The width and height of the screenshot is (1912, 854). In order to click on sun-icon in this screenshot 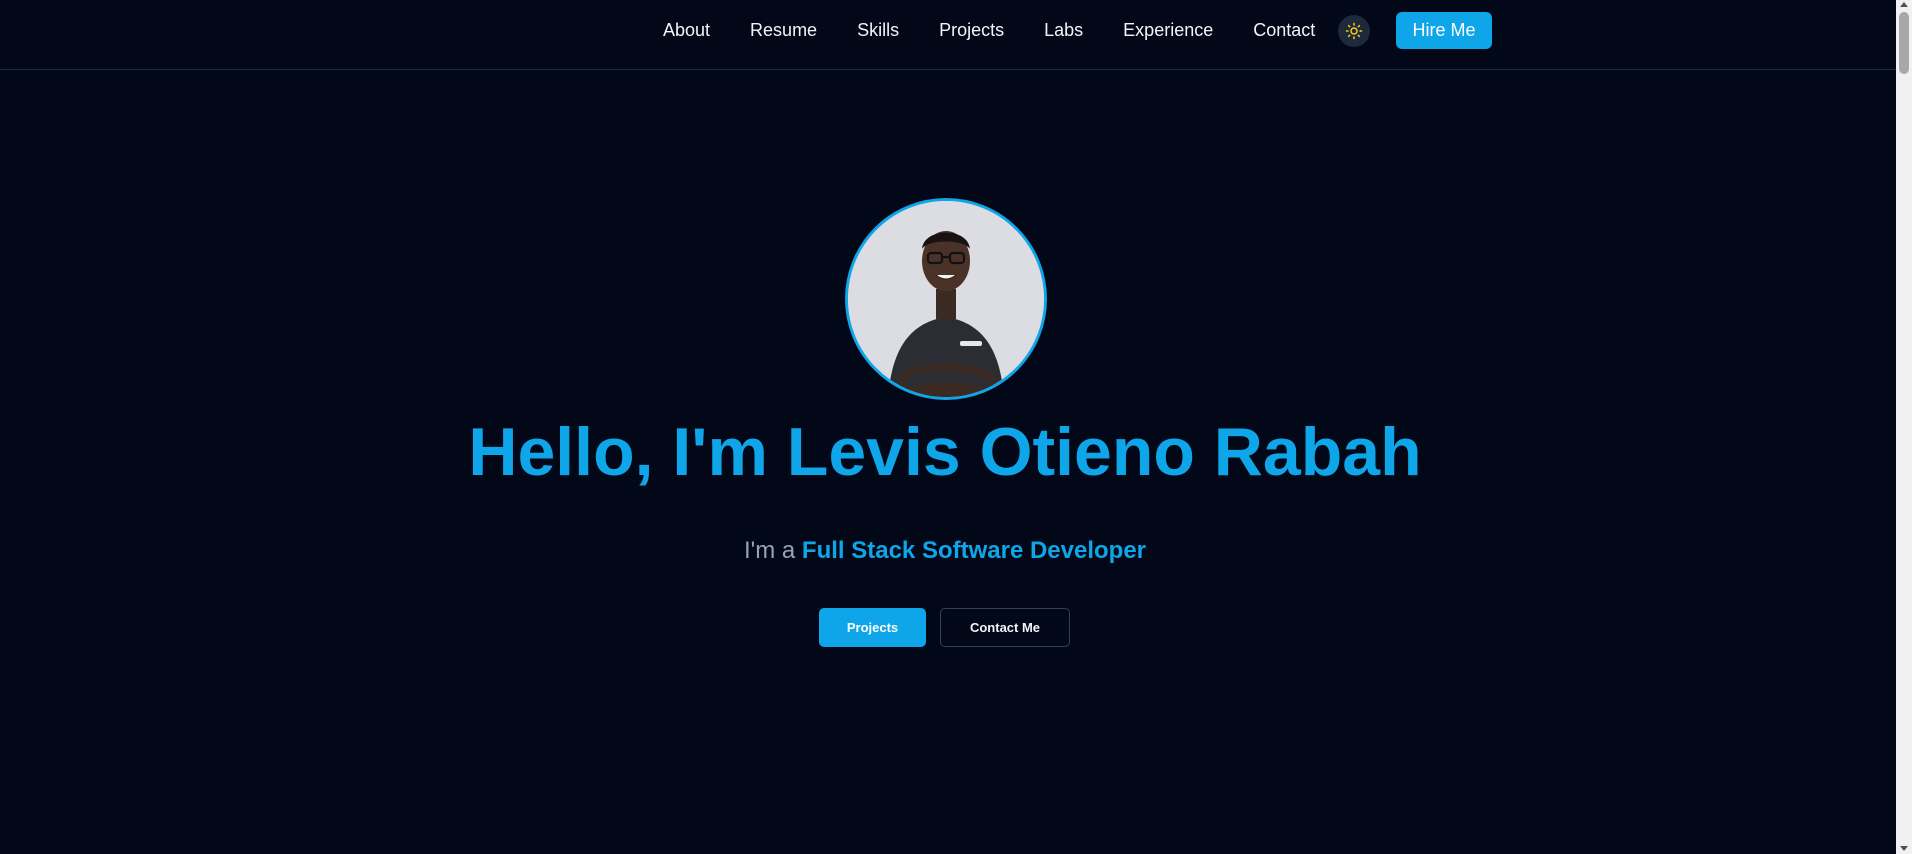, I will do `click(1354, 31)`.